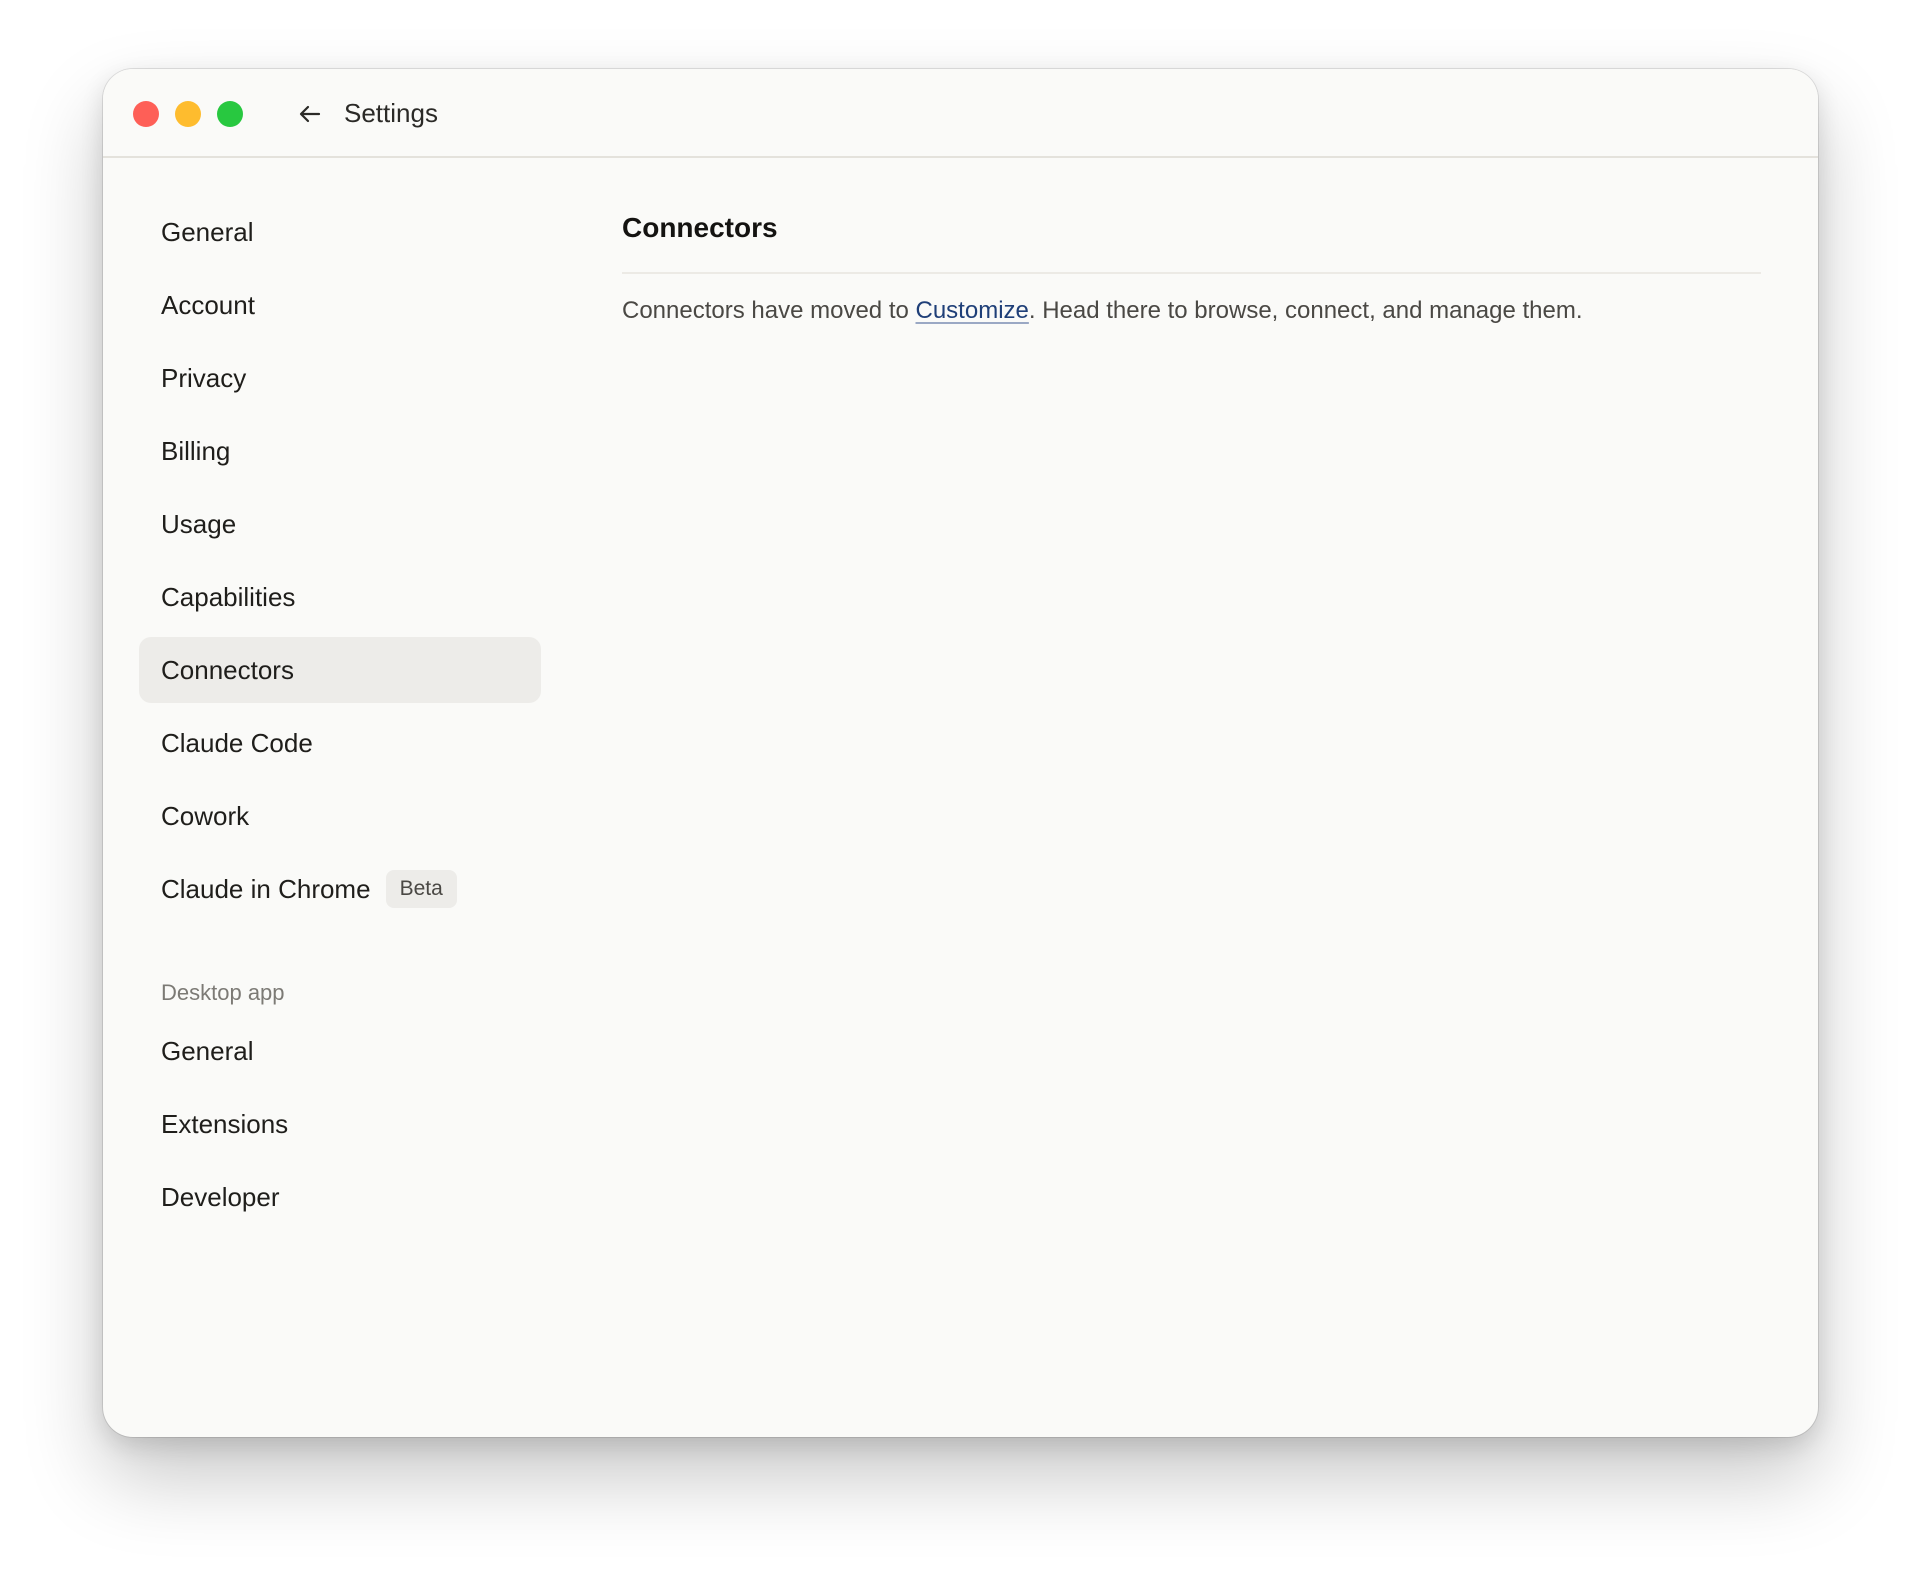 The height and width of the screenshot is (1573, 1920). Describe the element at coordinates (340, 524) in the screenshot. I see `sidebar-item-usage: Usage` at that location.